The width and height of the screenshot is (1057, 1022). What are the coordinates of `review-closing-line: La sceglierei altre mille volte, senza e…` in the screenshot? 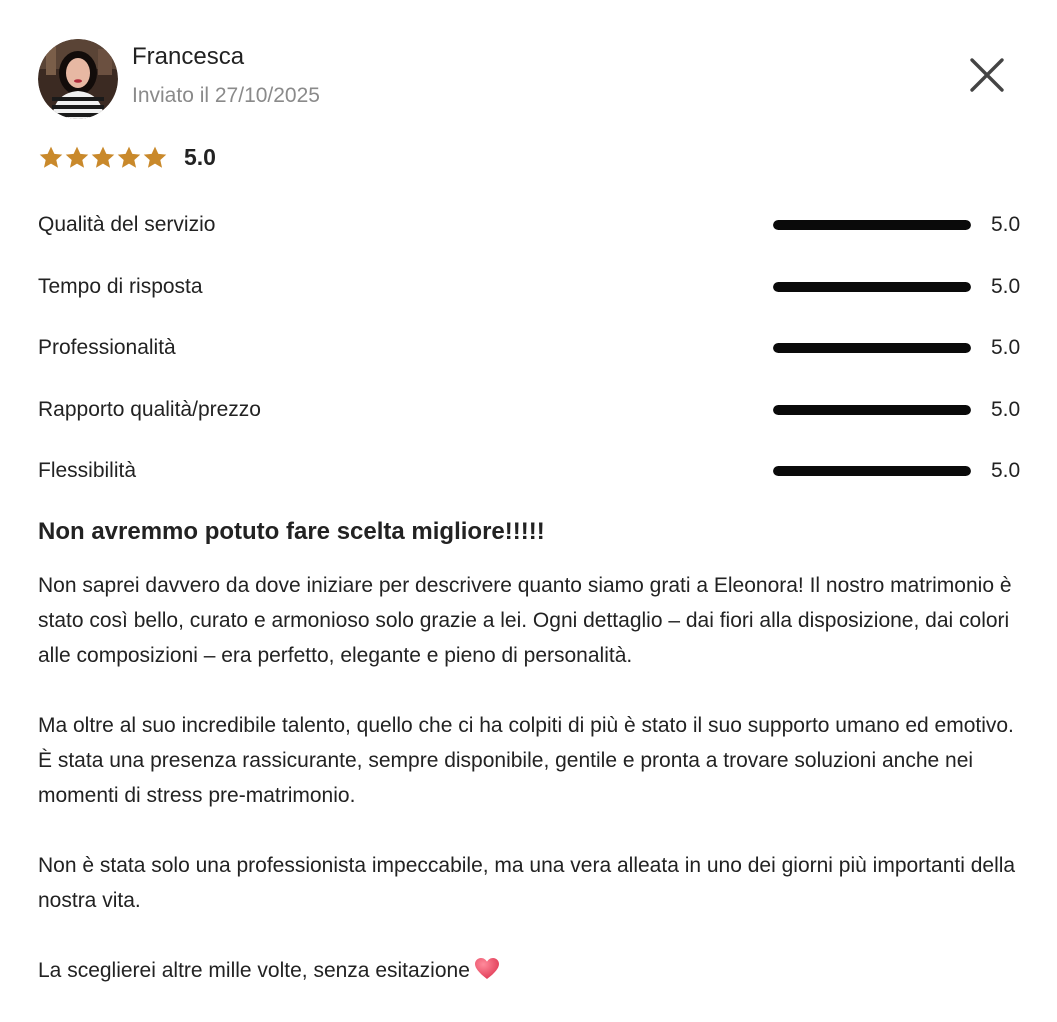 It's located at (533, 972).